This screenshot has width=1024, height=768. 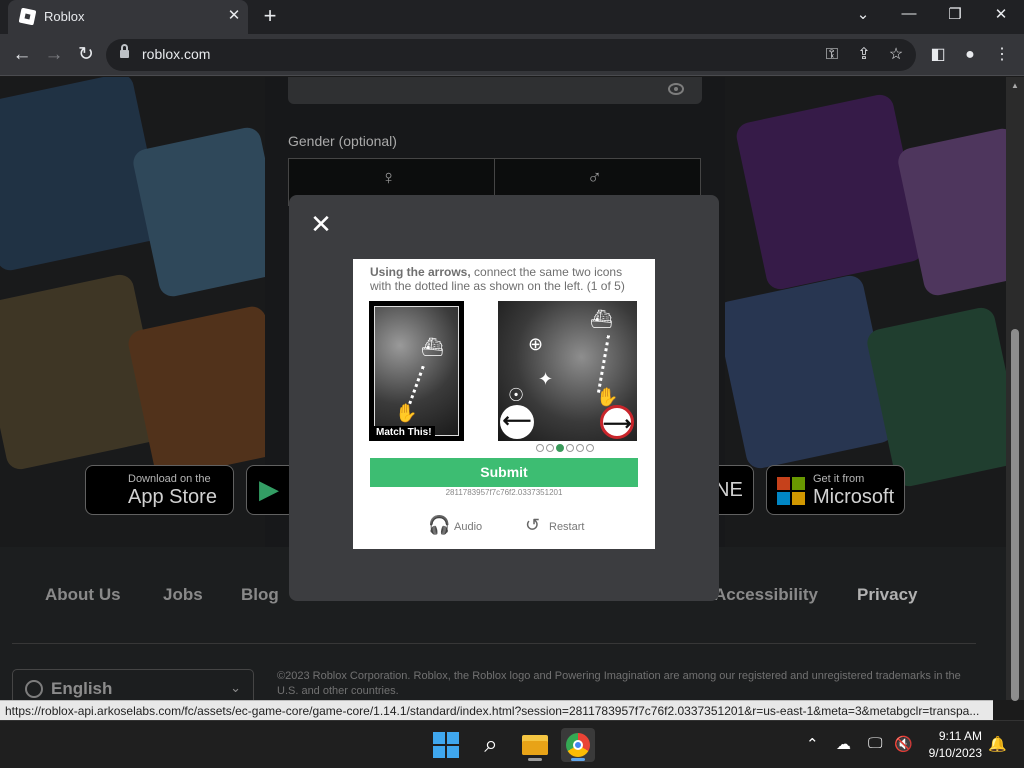 I want to click on close-icon: ✕, so click(x=321, y=224).